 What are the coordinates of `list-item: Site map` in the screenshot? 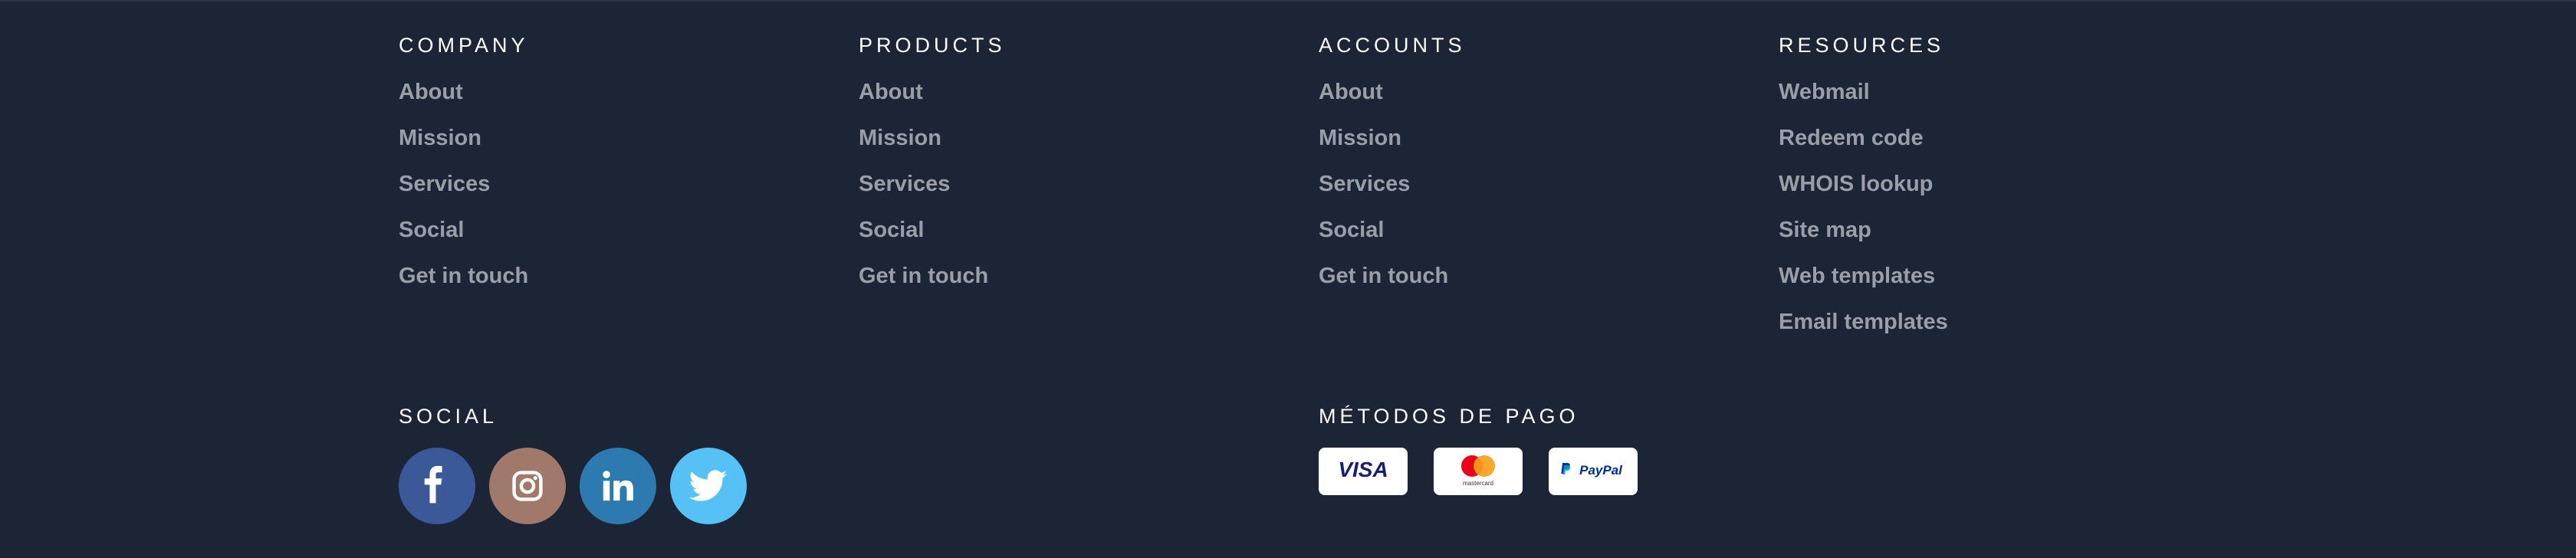 It's located at (1864, 238).